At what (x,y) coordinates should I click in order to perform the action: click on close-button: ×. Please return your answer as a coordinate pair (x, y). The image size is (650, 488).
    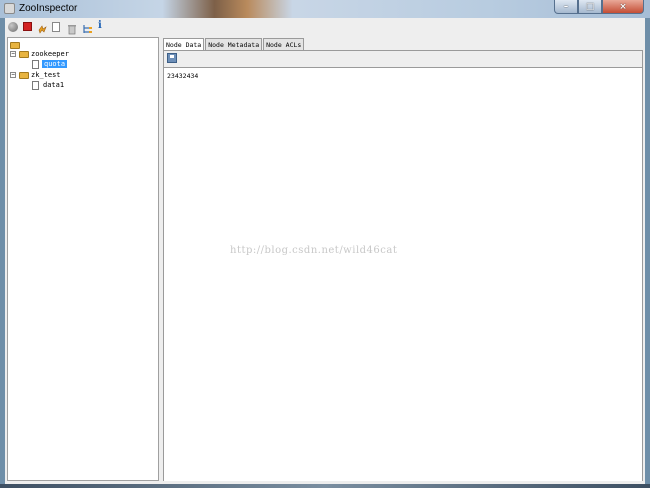
    Looking at the image, I should click on (623, 7).